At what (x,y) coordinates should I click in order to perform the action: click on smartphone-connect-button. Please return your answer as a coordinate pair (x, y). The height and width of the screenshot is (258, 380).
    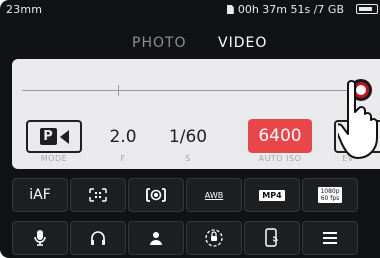
    Looking at the image, I should click on (272, 238).